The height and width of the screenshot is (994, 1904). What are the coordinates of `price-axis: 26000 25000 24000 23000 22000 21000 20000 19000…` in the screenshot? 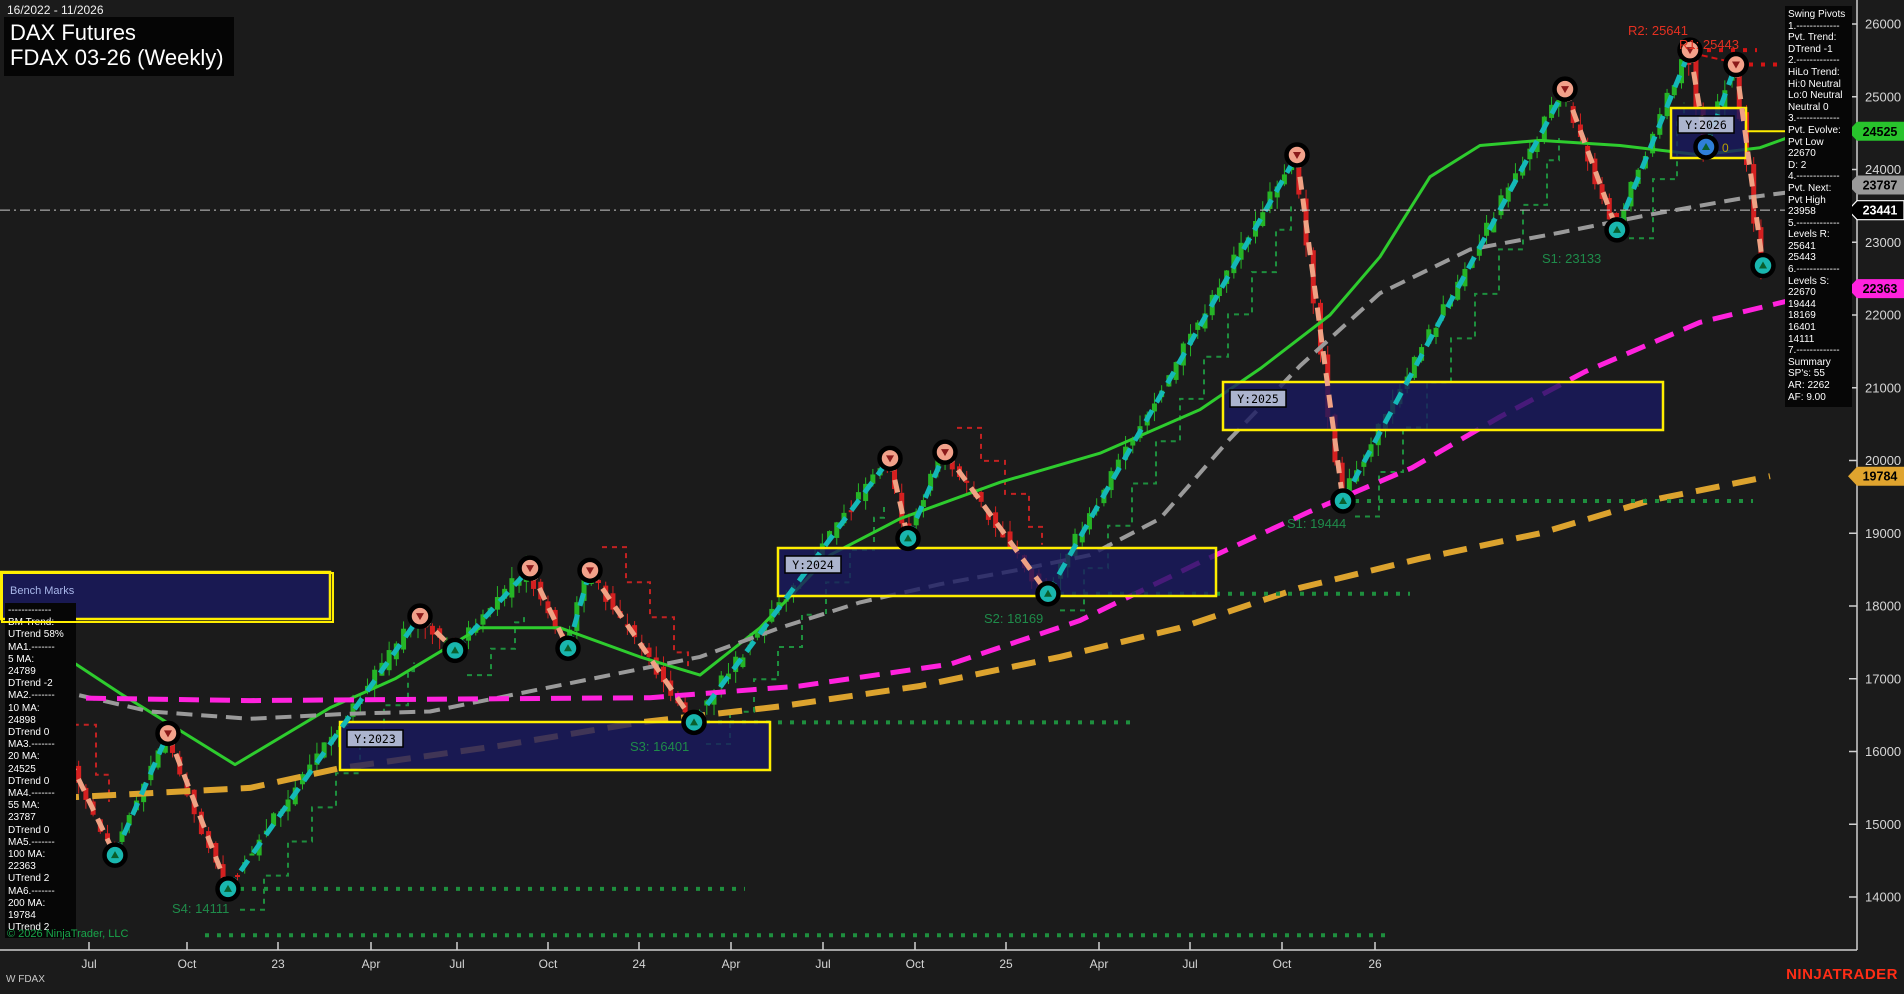 It's located at (1875, 475).